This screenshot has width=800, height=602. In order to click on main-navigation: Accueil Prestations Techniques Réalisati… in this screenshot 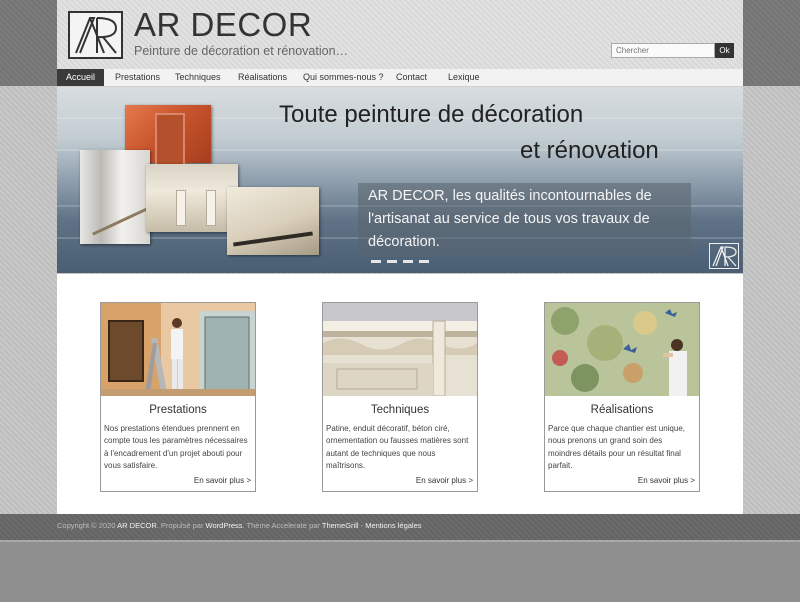, I will do `click(400, 78)`.